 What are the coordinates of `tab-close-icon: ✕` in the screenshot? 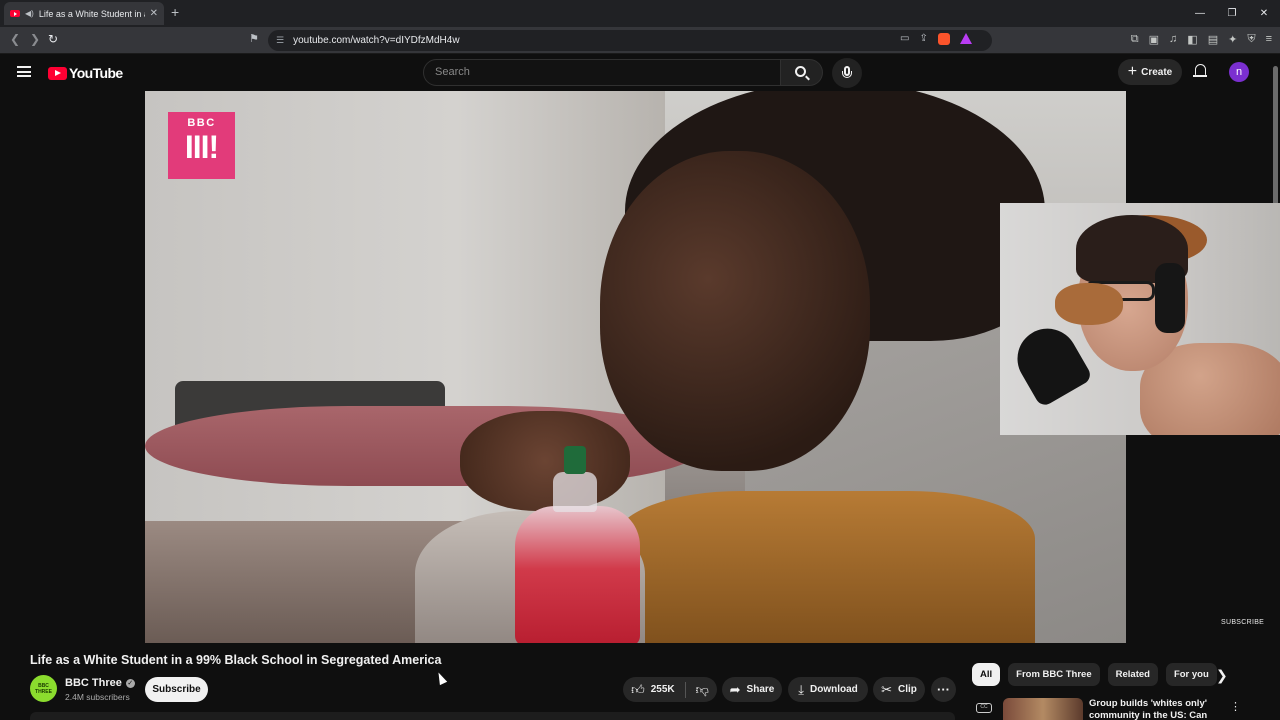 It's located at (154, 13).